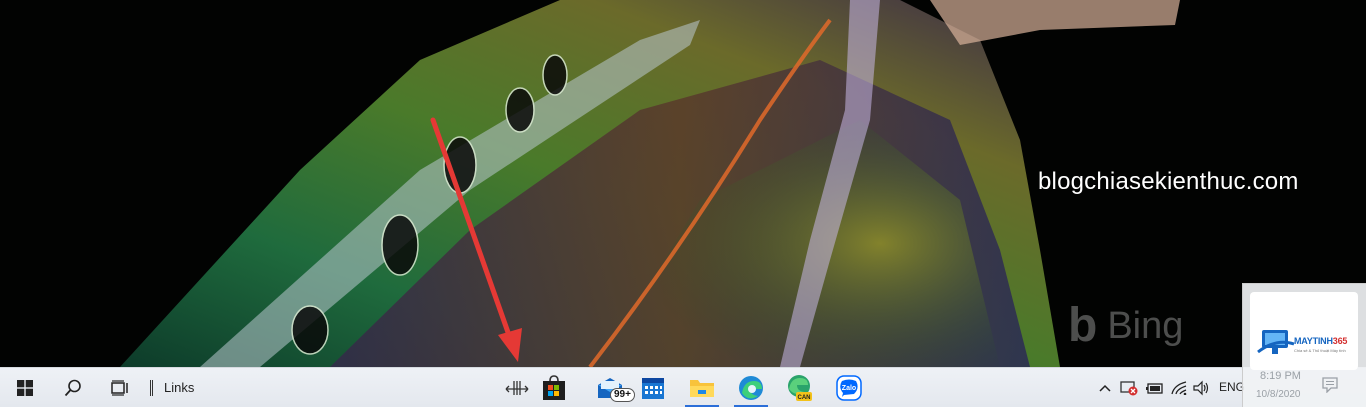  I want to click on maytinh365-logo-icon, so click(1276, 342).